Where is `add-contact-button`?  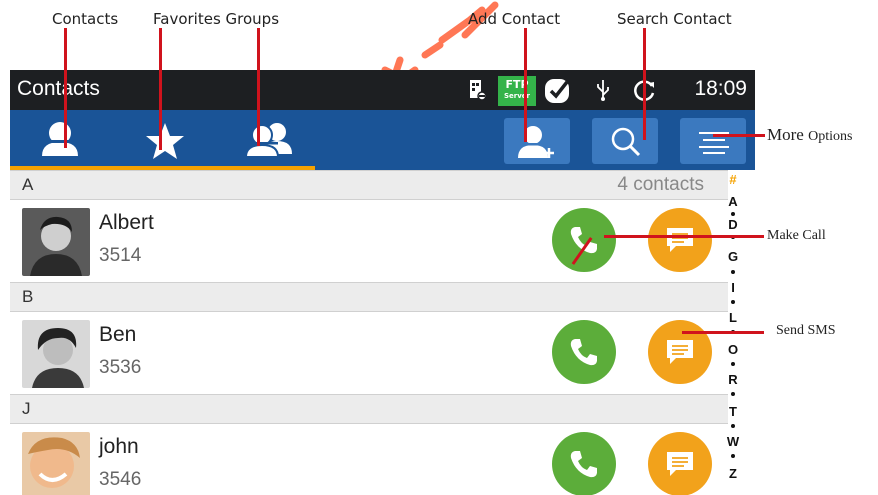
add-contact-button is located at coordinates (537, 141).